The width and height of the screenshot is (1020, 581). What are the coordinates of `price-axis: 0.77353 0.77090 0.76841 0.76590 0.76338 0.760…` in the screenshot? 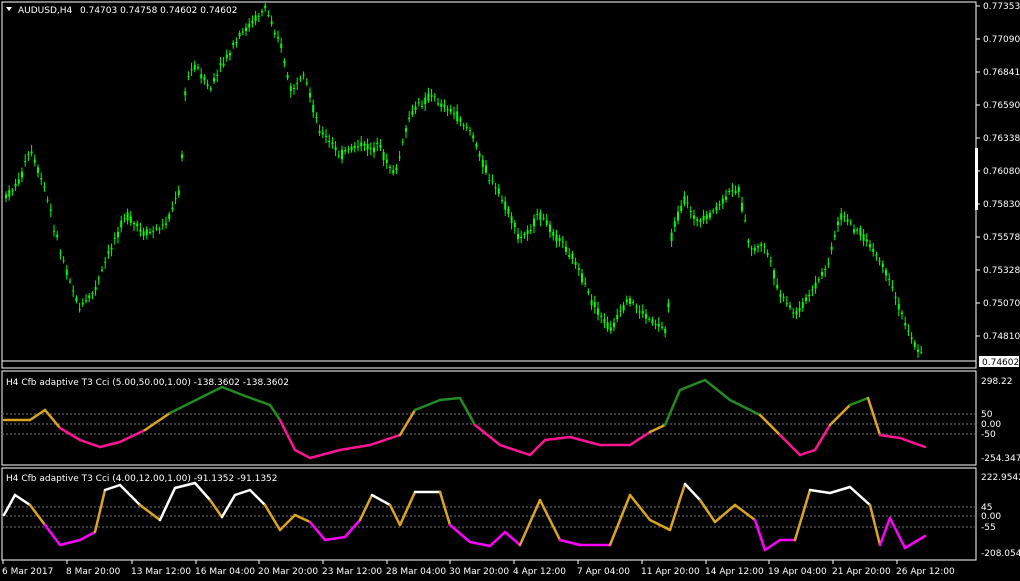 It's located at (998, 172).